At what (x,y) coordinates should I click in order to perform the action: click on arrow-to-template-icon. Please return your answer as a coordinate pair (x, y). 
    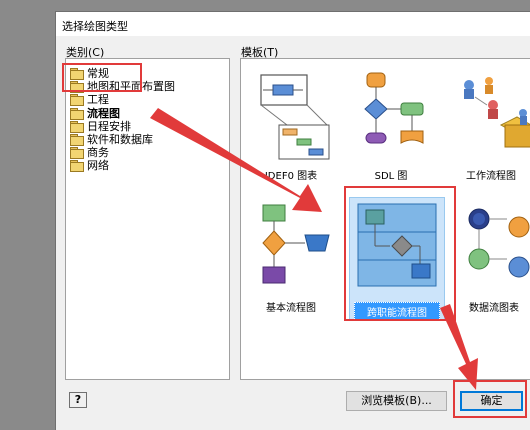
    Looking at the image, I should click on (236, 160).